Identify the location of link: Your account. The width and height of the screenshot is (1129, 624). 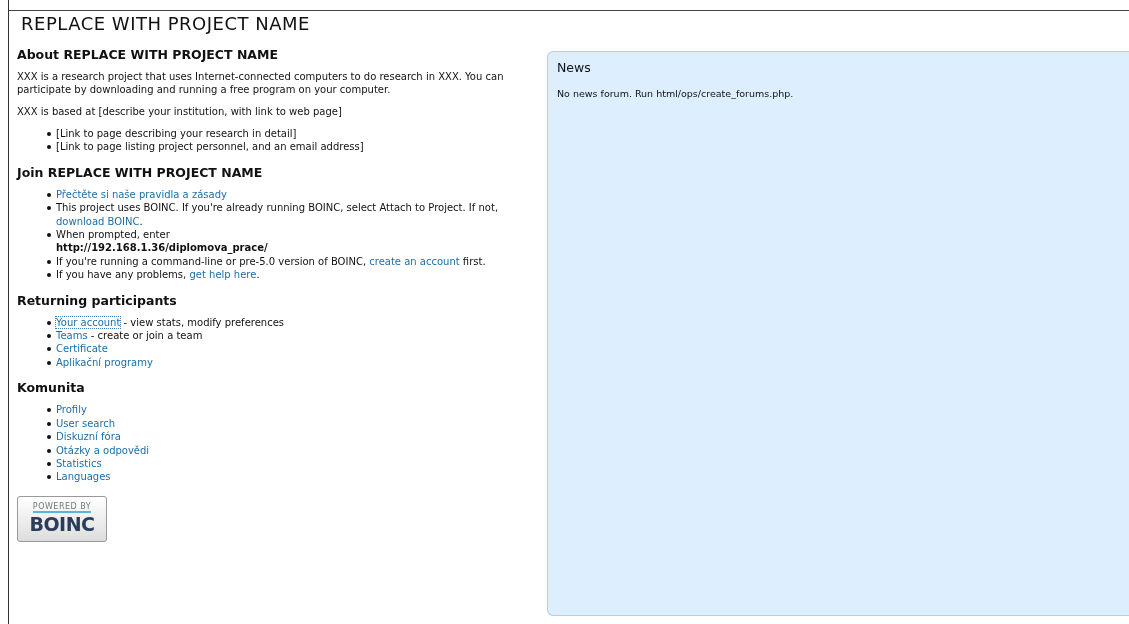
(88, 322).